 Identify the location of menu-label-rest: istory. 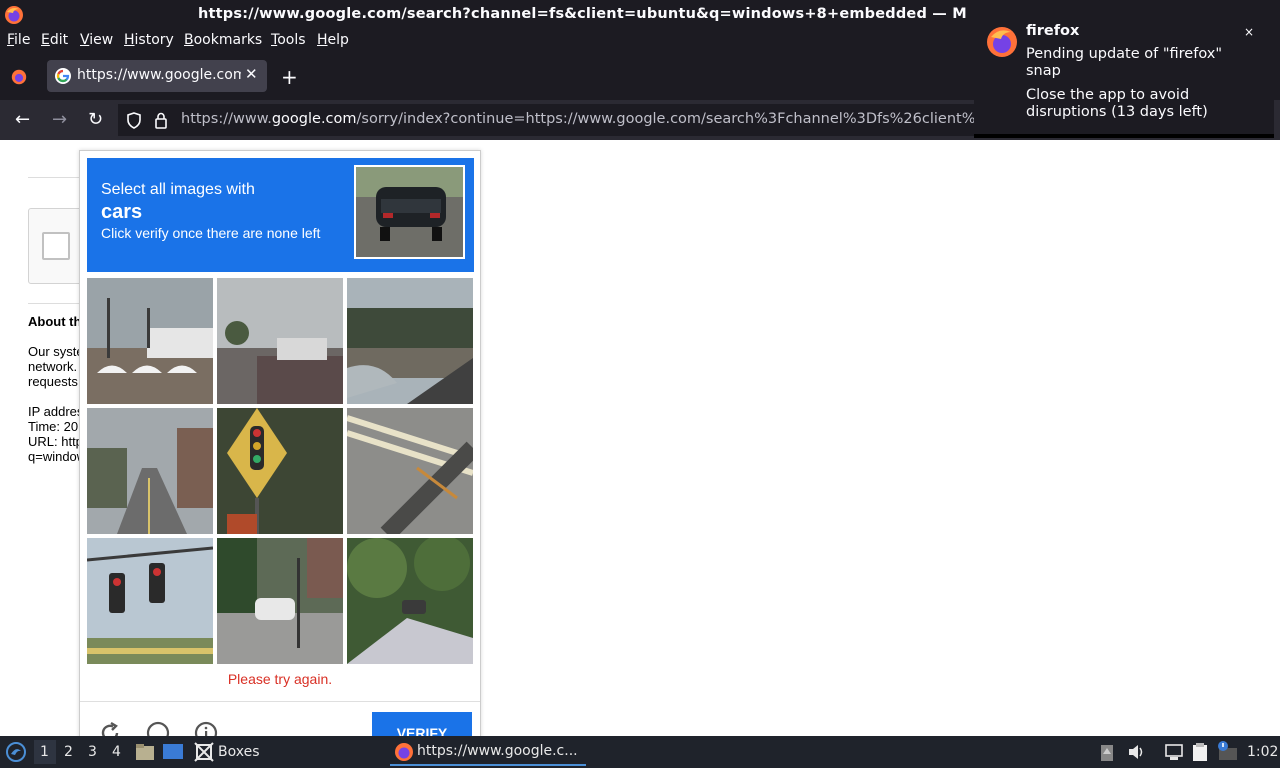
(154, 40).